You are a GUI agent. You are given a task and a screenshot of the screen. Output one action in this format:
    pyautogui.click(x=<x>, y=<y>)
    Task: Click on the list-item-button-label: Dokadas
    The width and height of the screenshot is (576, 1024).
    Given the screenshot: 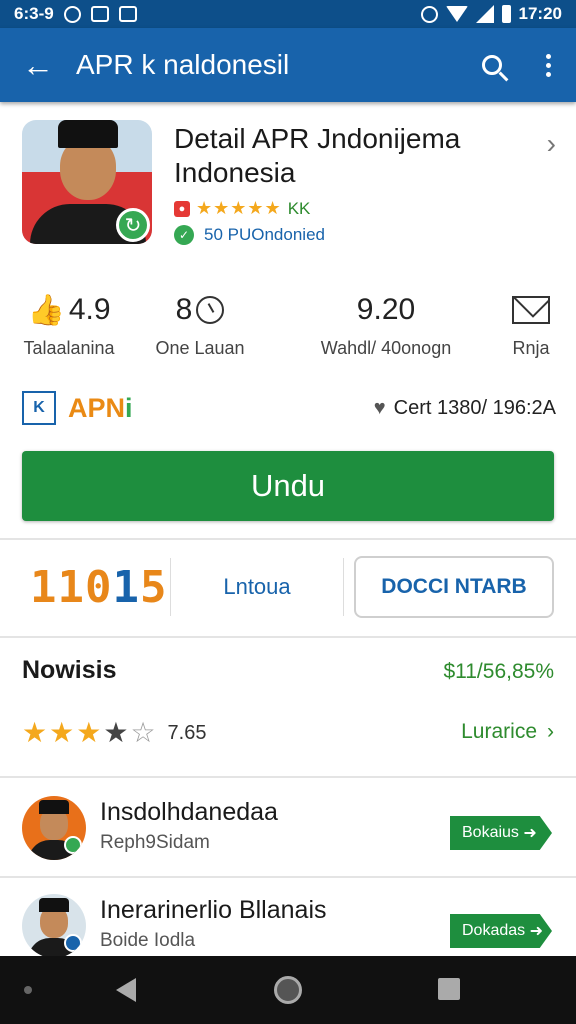 What is the action you would take?
    pyautogui.click(x=494, y=930)
    